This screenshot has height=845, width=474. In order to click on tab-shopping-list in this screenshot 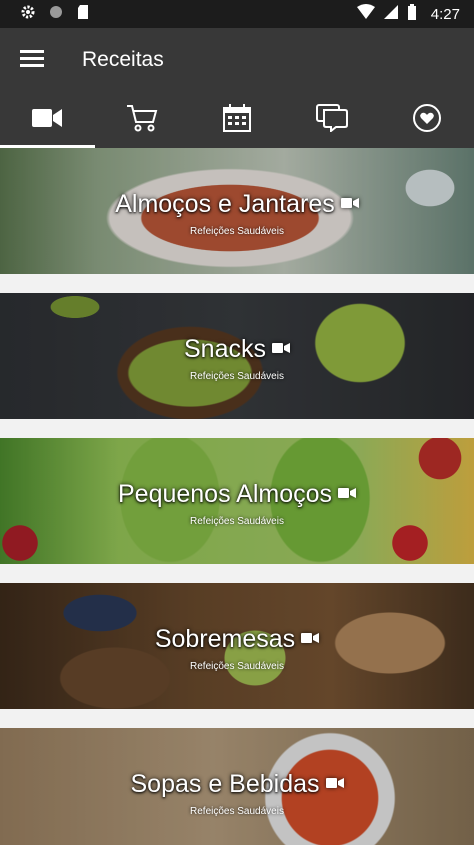, I will do `click(142, 120)`.